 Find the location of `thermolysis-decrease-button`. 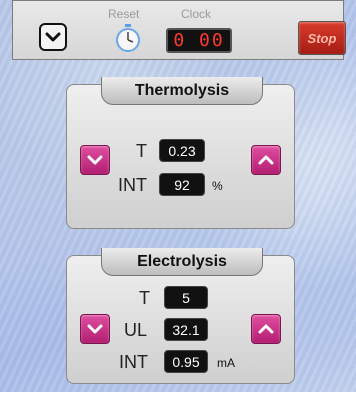

thermolysis-decrease-button is located at coordinates (95, 160).